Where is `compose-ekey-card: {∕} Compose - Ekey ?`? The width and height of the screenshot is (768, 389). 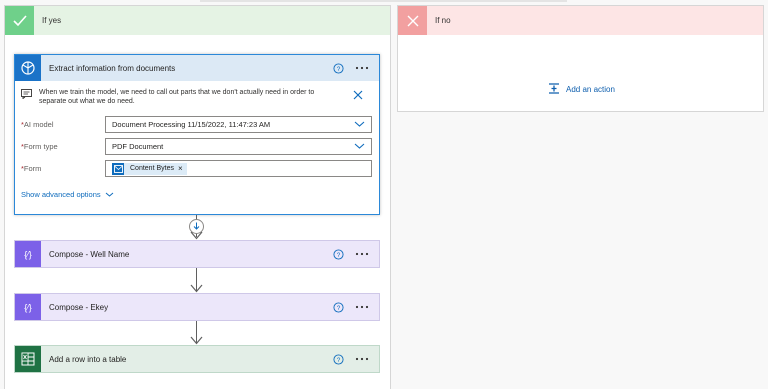 compose-ekey-card: {∕} Compose - Ekey ? is located at coordinates (197, 307).